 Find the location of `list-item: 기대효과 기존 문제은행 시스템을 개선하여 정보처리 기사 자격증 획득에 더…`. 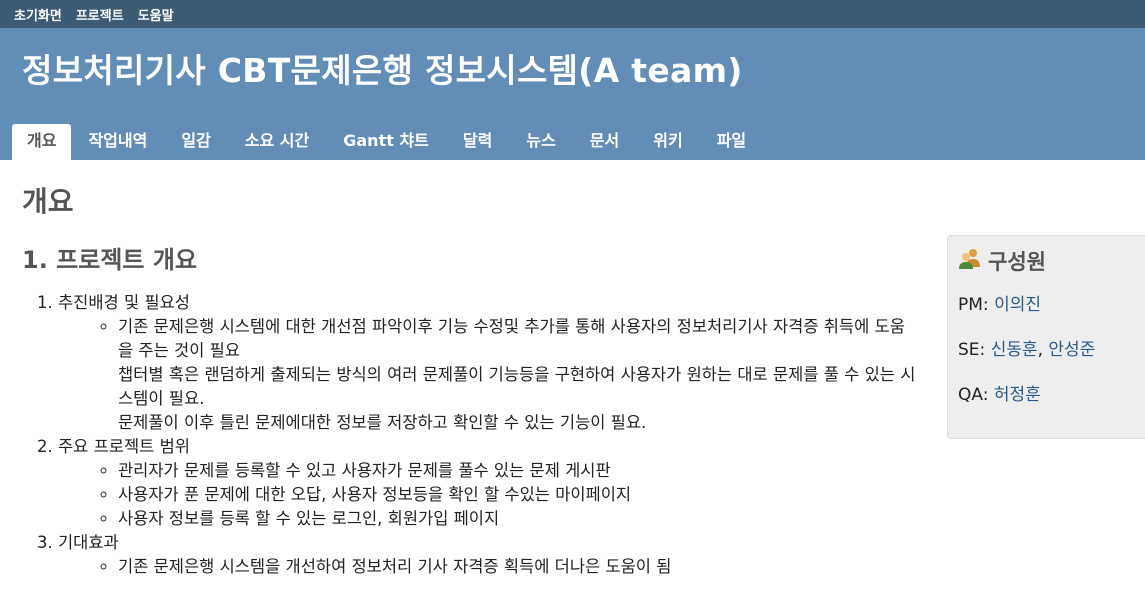

list-item: 기대효과 기존 문제은행 시스템을 개선하여 정보처리 기사 자격증 획득에 더… is located at coordinates (487, 555).